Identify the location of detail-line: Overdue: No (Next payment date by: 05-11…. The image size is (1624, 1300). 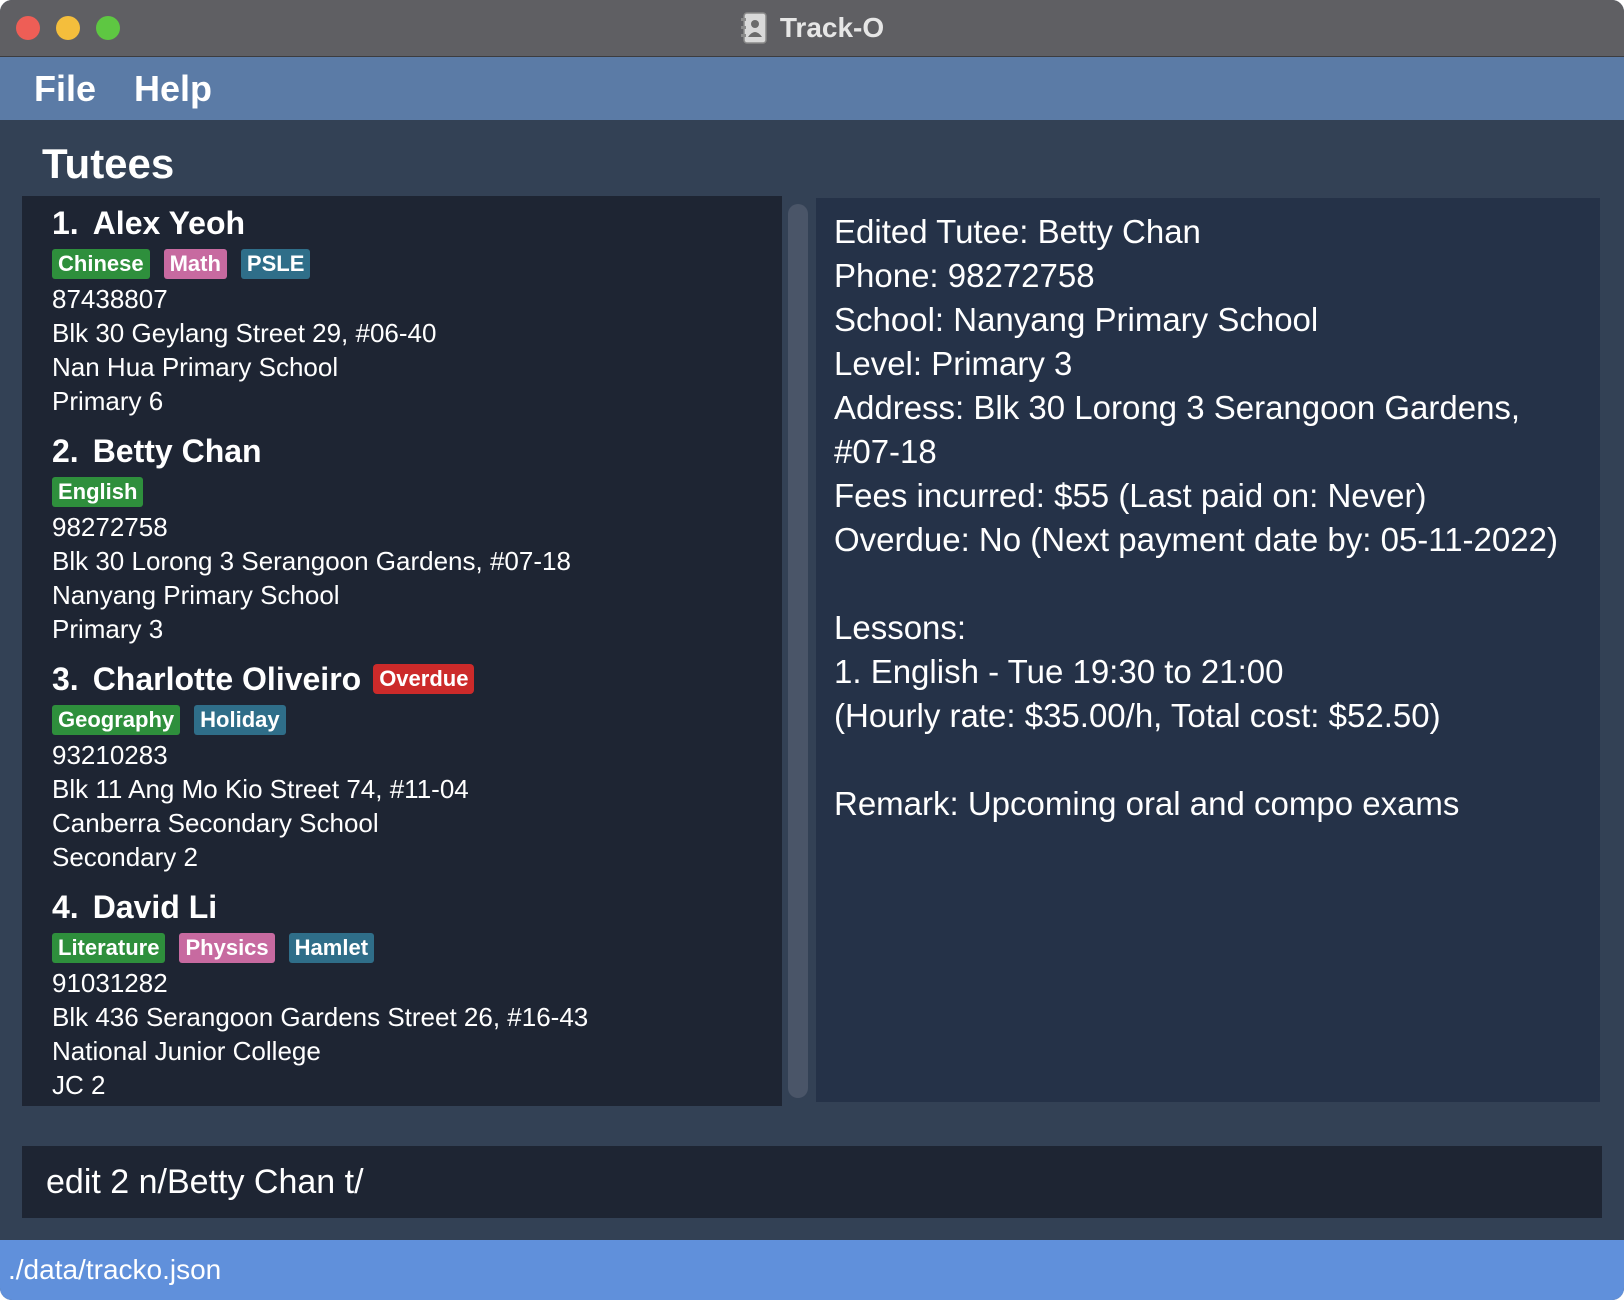
(1196, 539).